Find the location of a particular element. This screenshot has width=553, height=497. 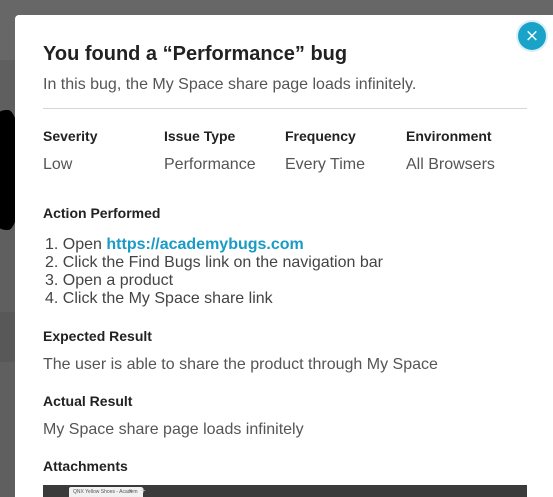

meta-label: Issue Type is located at coordinates (200, 136).